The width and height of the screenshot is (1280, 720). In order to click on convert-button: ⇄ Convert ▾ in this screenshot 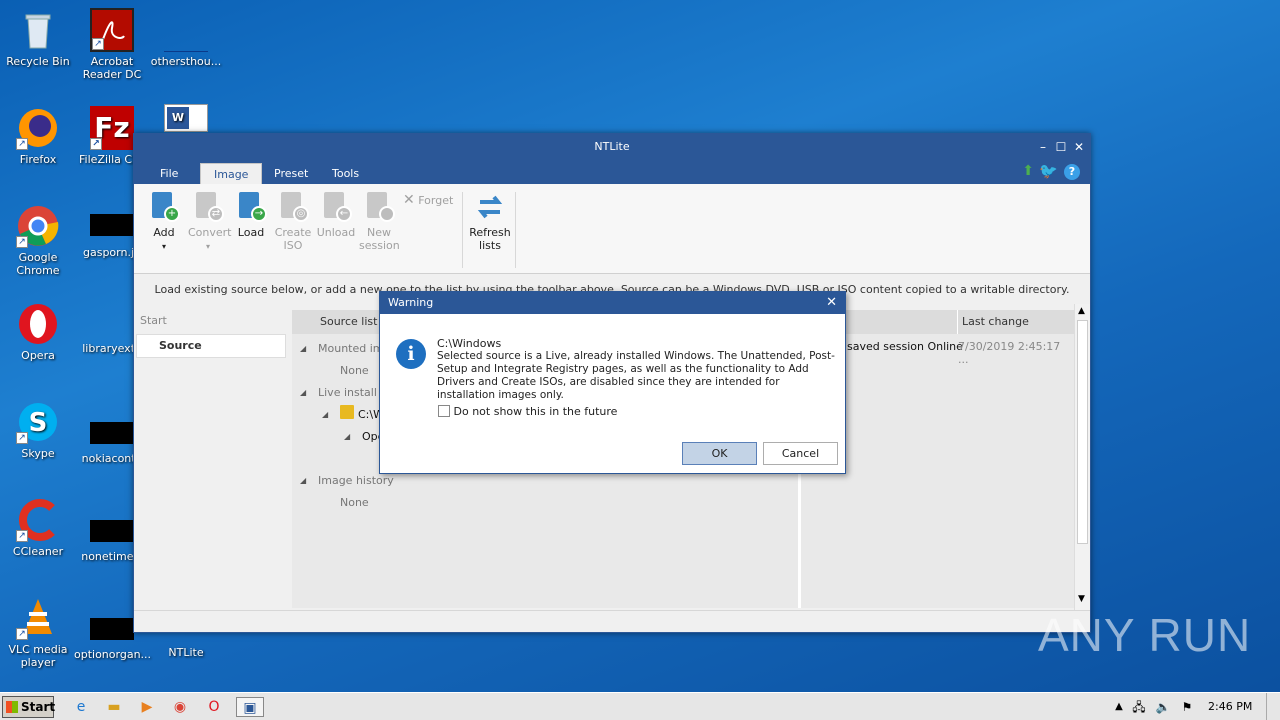, I will do `click(210, 221)`.